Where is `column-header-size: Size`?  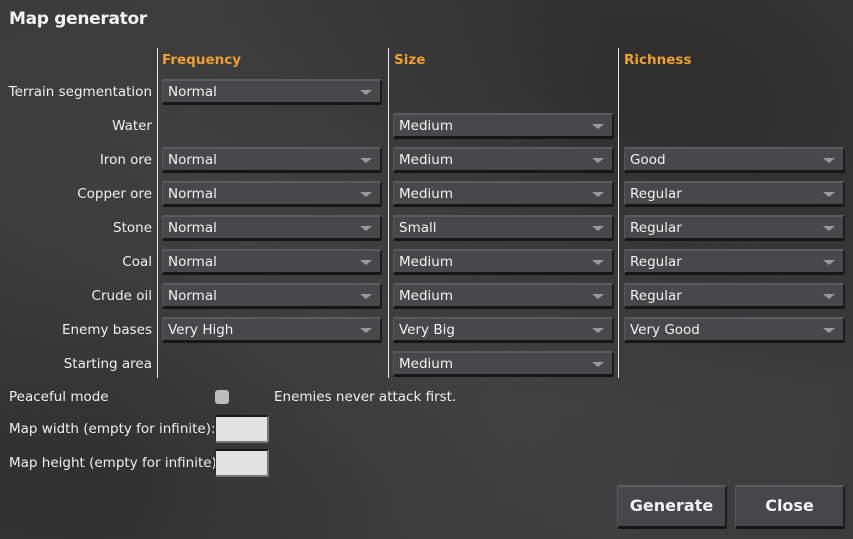 column-header-size: Size is located at coordinates (410, 60).